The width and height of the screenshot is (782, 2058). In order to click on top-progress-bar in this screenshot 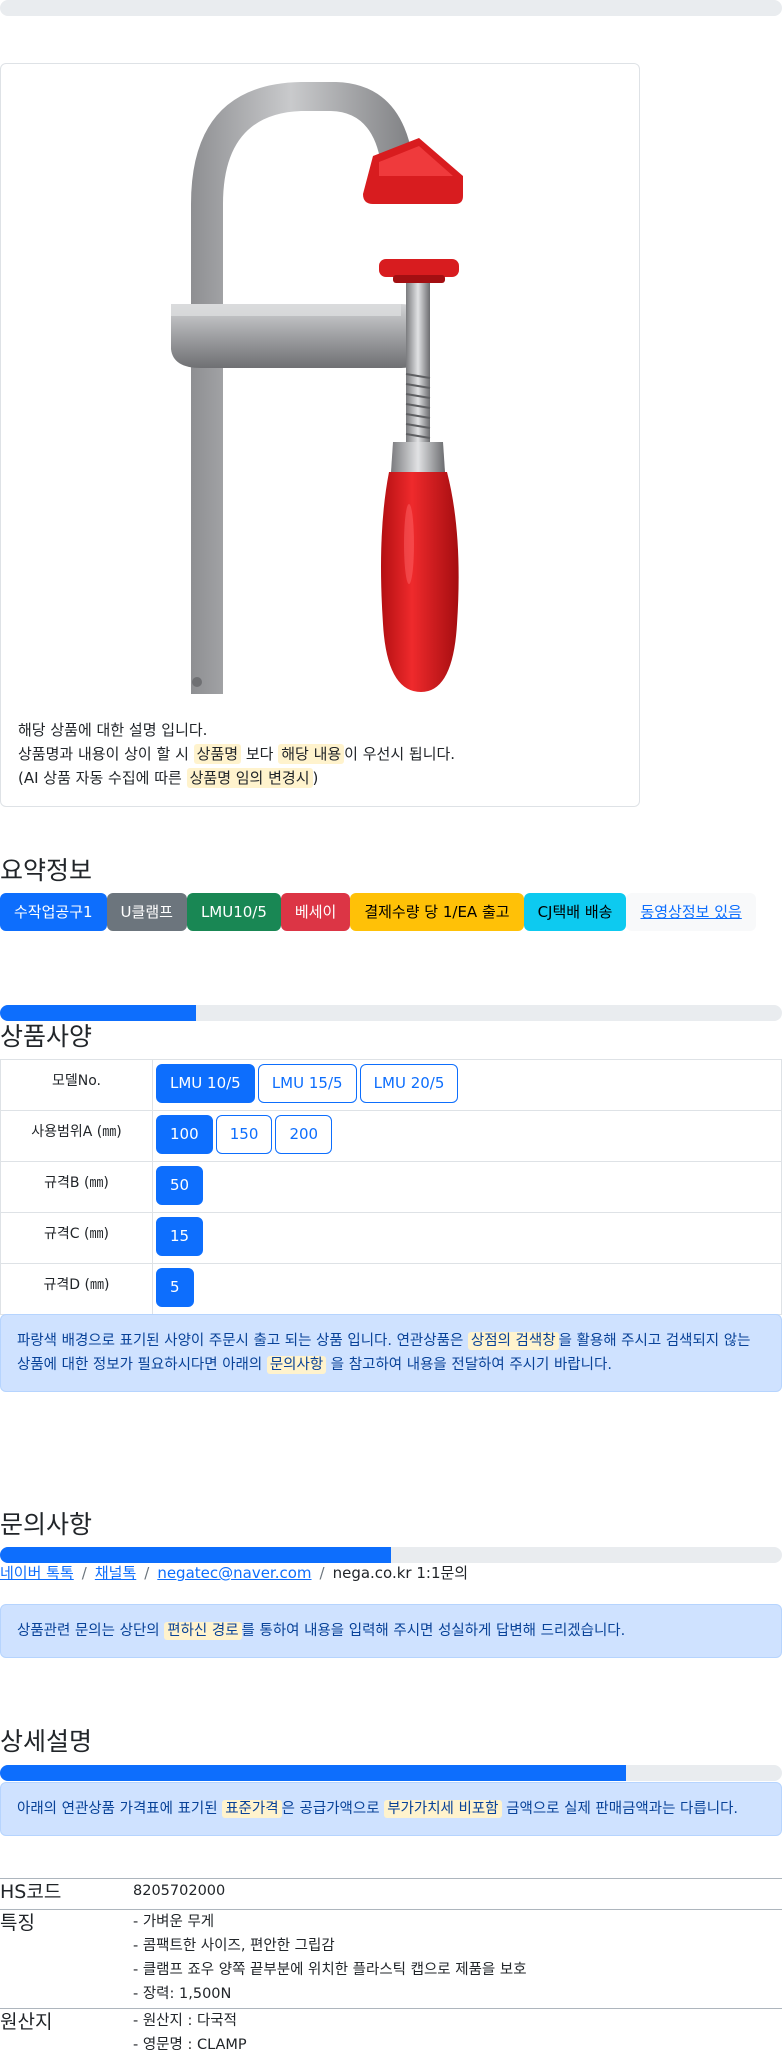, I will do `click(391, 8)`.